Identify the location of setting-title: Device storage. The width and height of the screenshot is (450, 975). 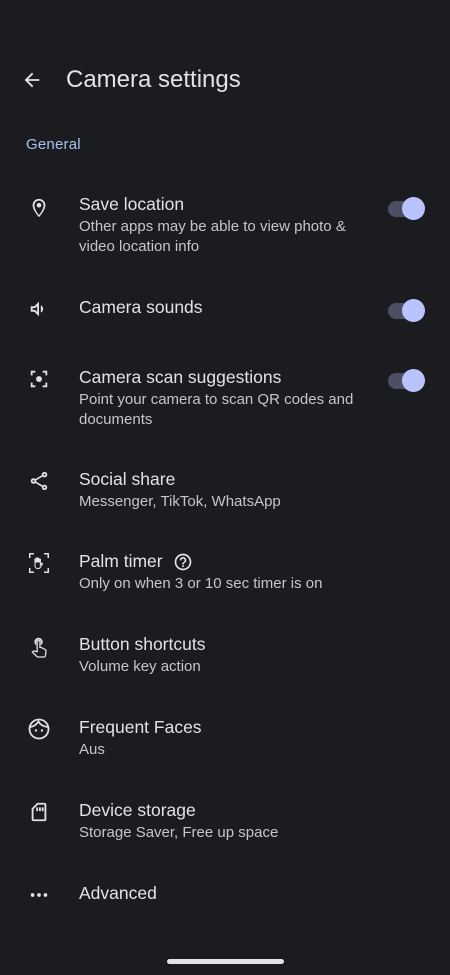
(137, 810).